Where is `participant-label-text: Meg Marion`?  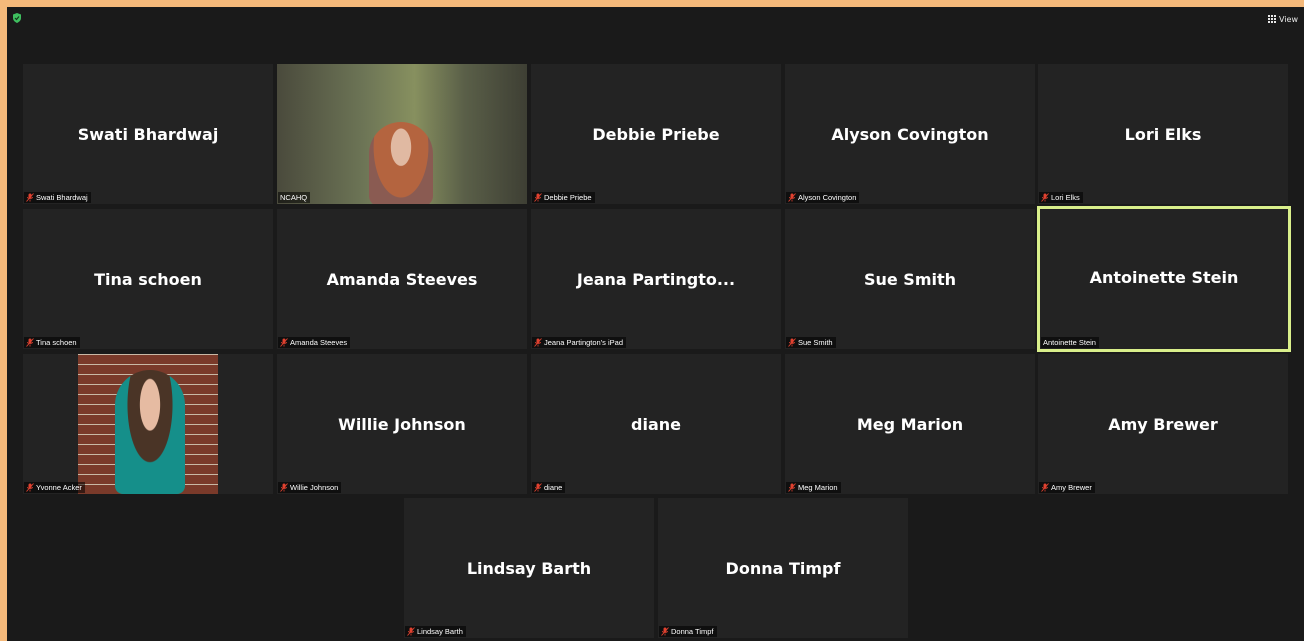
participant-label-text: Meg Marion is located at coordinates (818, 487).